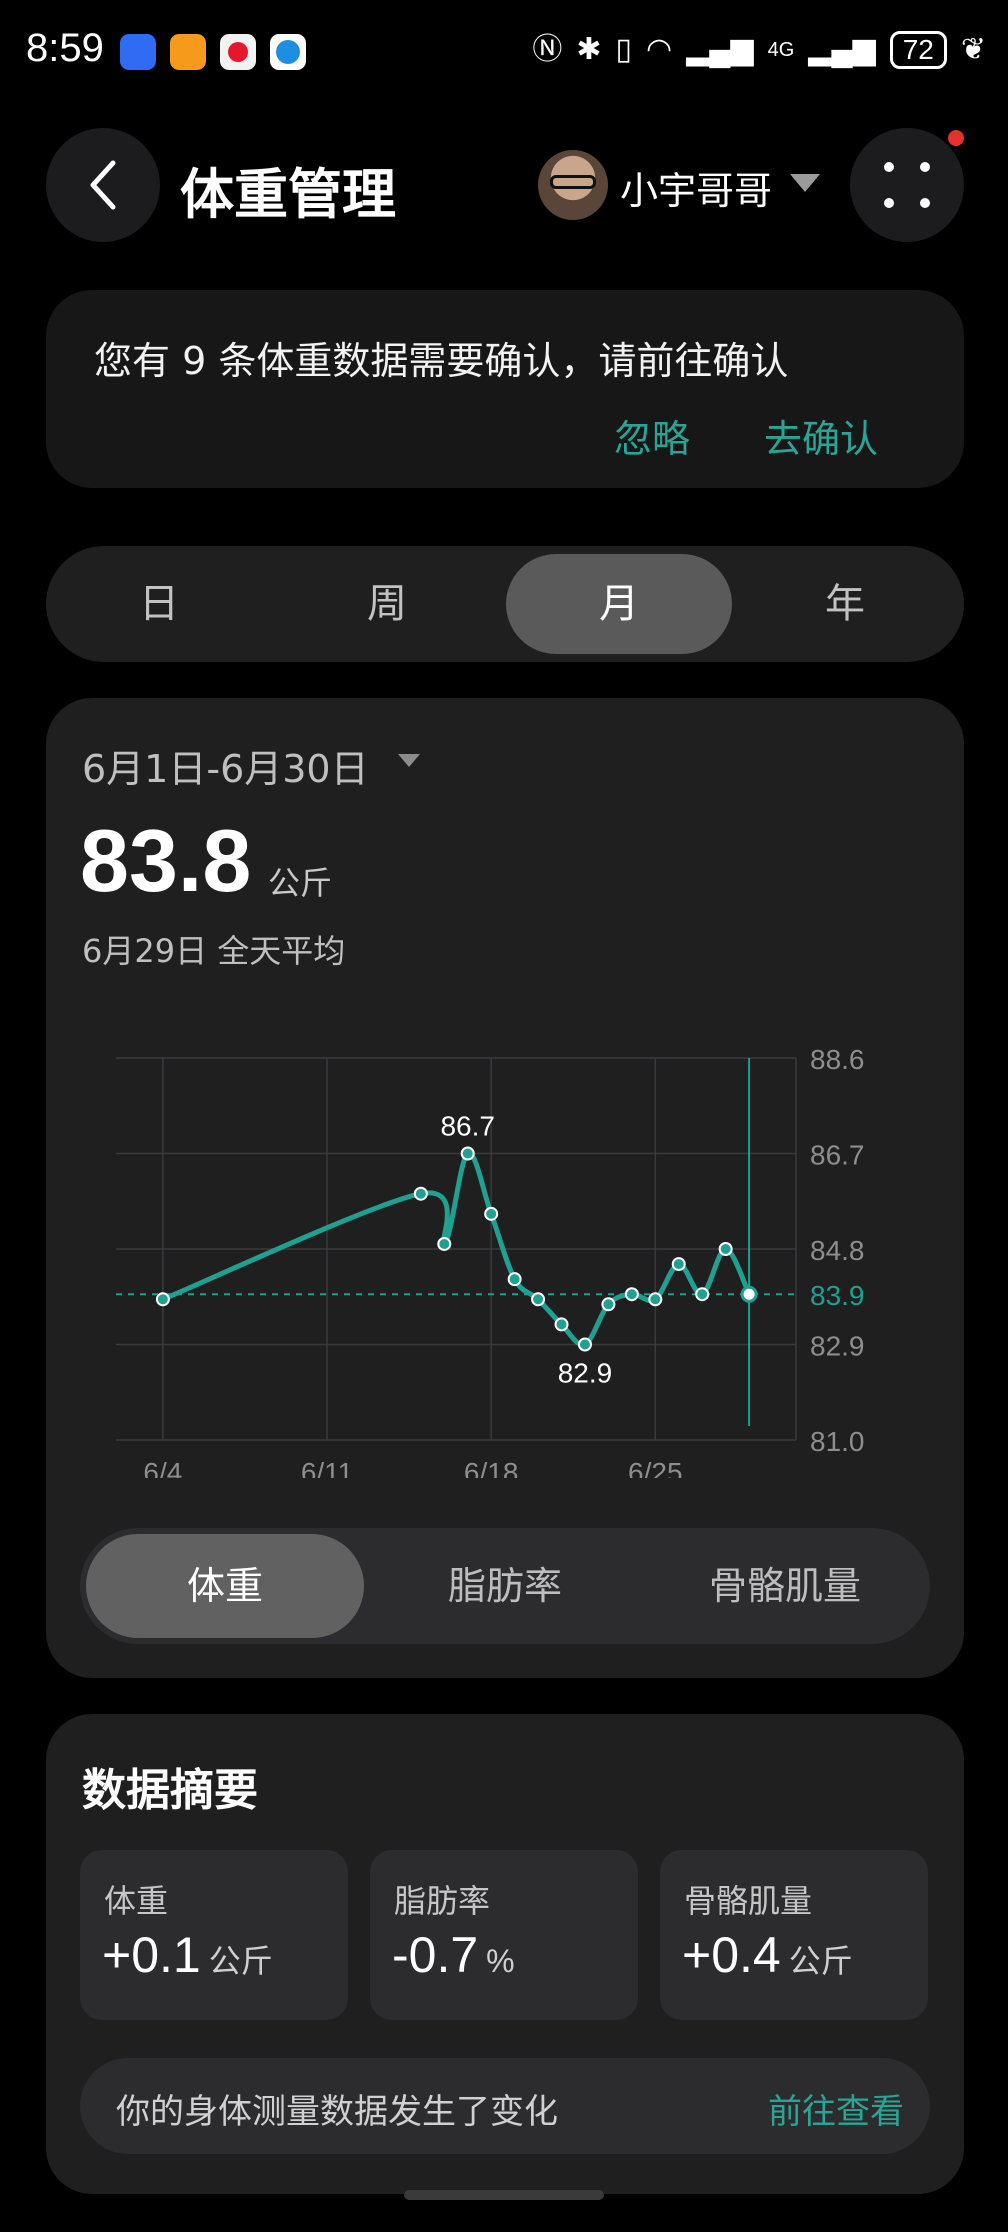 The height and width of the screenshot is (2232, 1008). I want to click on stat-body-fat: 脂肪率 -0.7%, so click(504, 1935).